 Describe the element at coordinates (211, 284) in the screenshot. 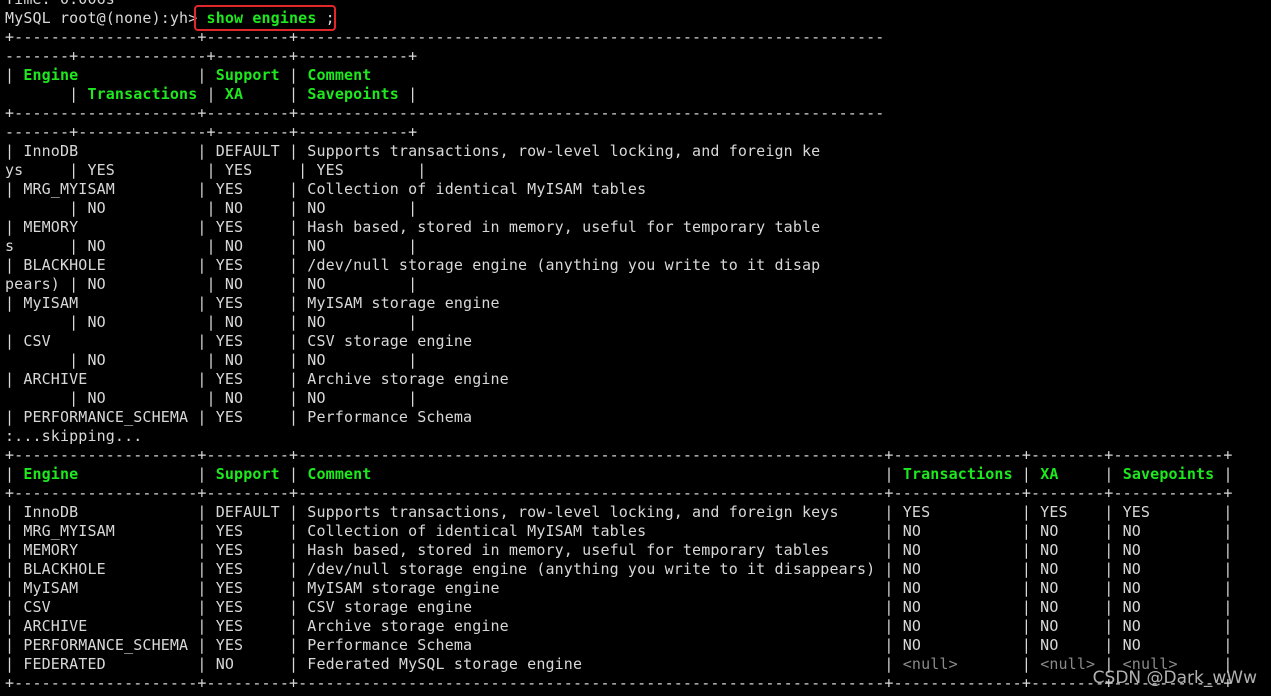

I see `terminal-text: pears) | NO | NO | NO |` at that location.